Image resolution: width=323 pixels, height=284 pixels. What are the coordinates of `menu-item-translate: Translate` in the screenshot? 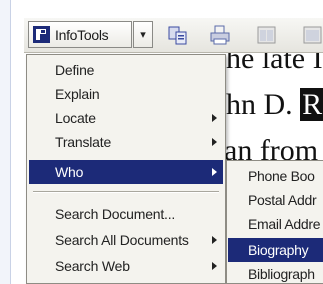 It's located at (126, 142).